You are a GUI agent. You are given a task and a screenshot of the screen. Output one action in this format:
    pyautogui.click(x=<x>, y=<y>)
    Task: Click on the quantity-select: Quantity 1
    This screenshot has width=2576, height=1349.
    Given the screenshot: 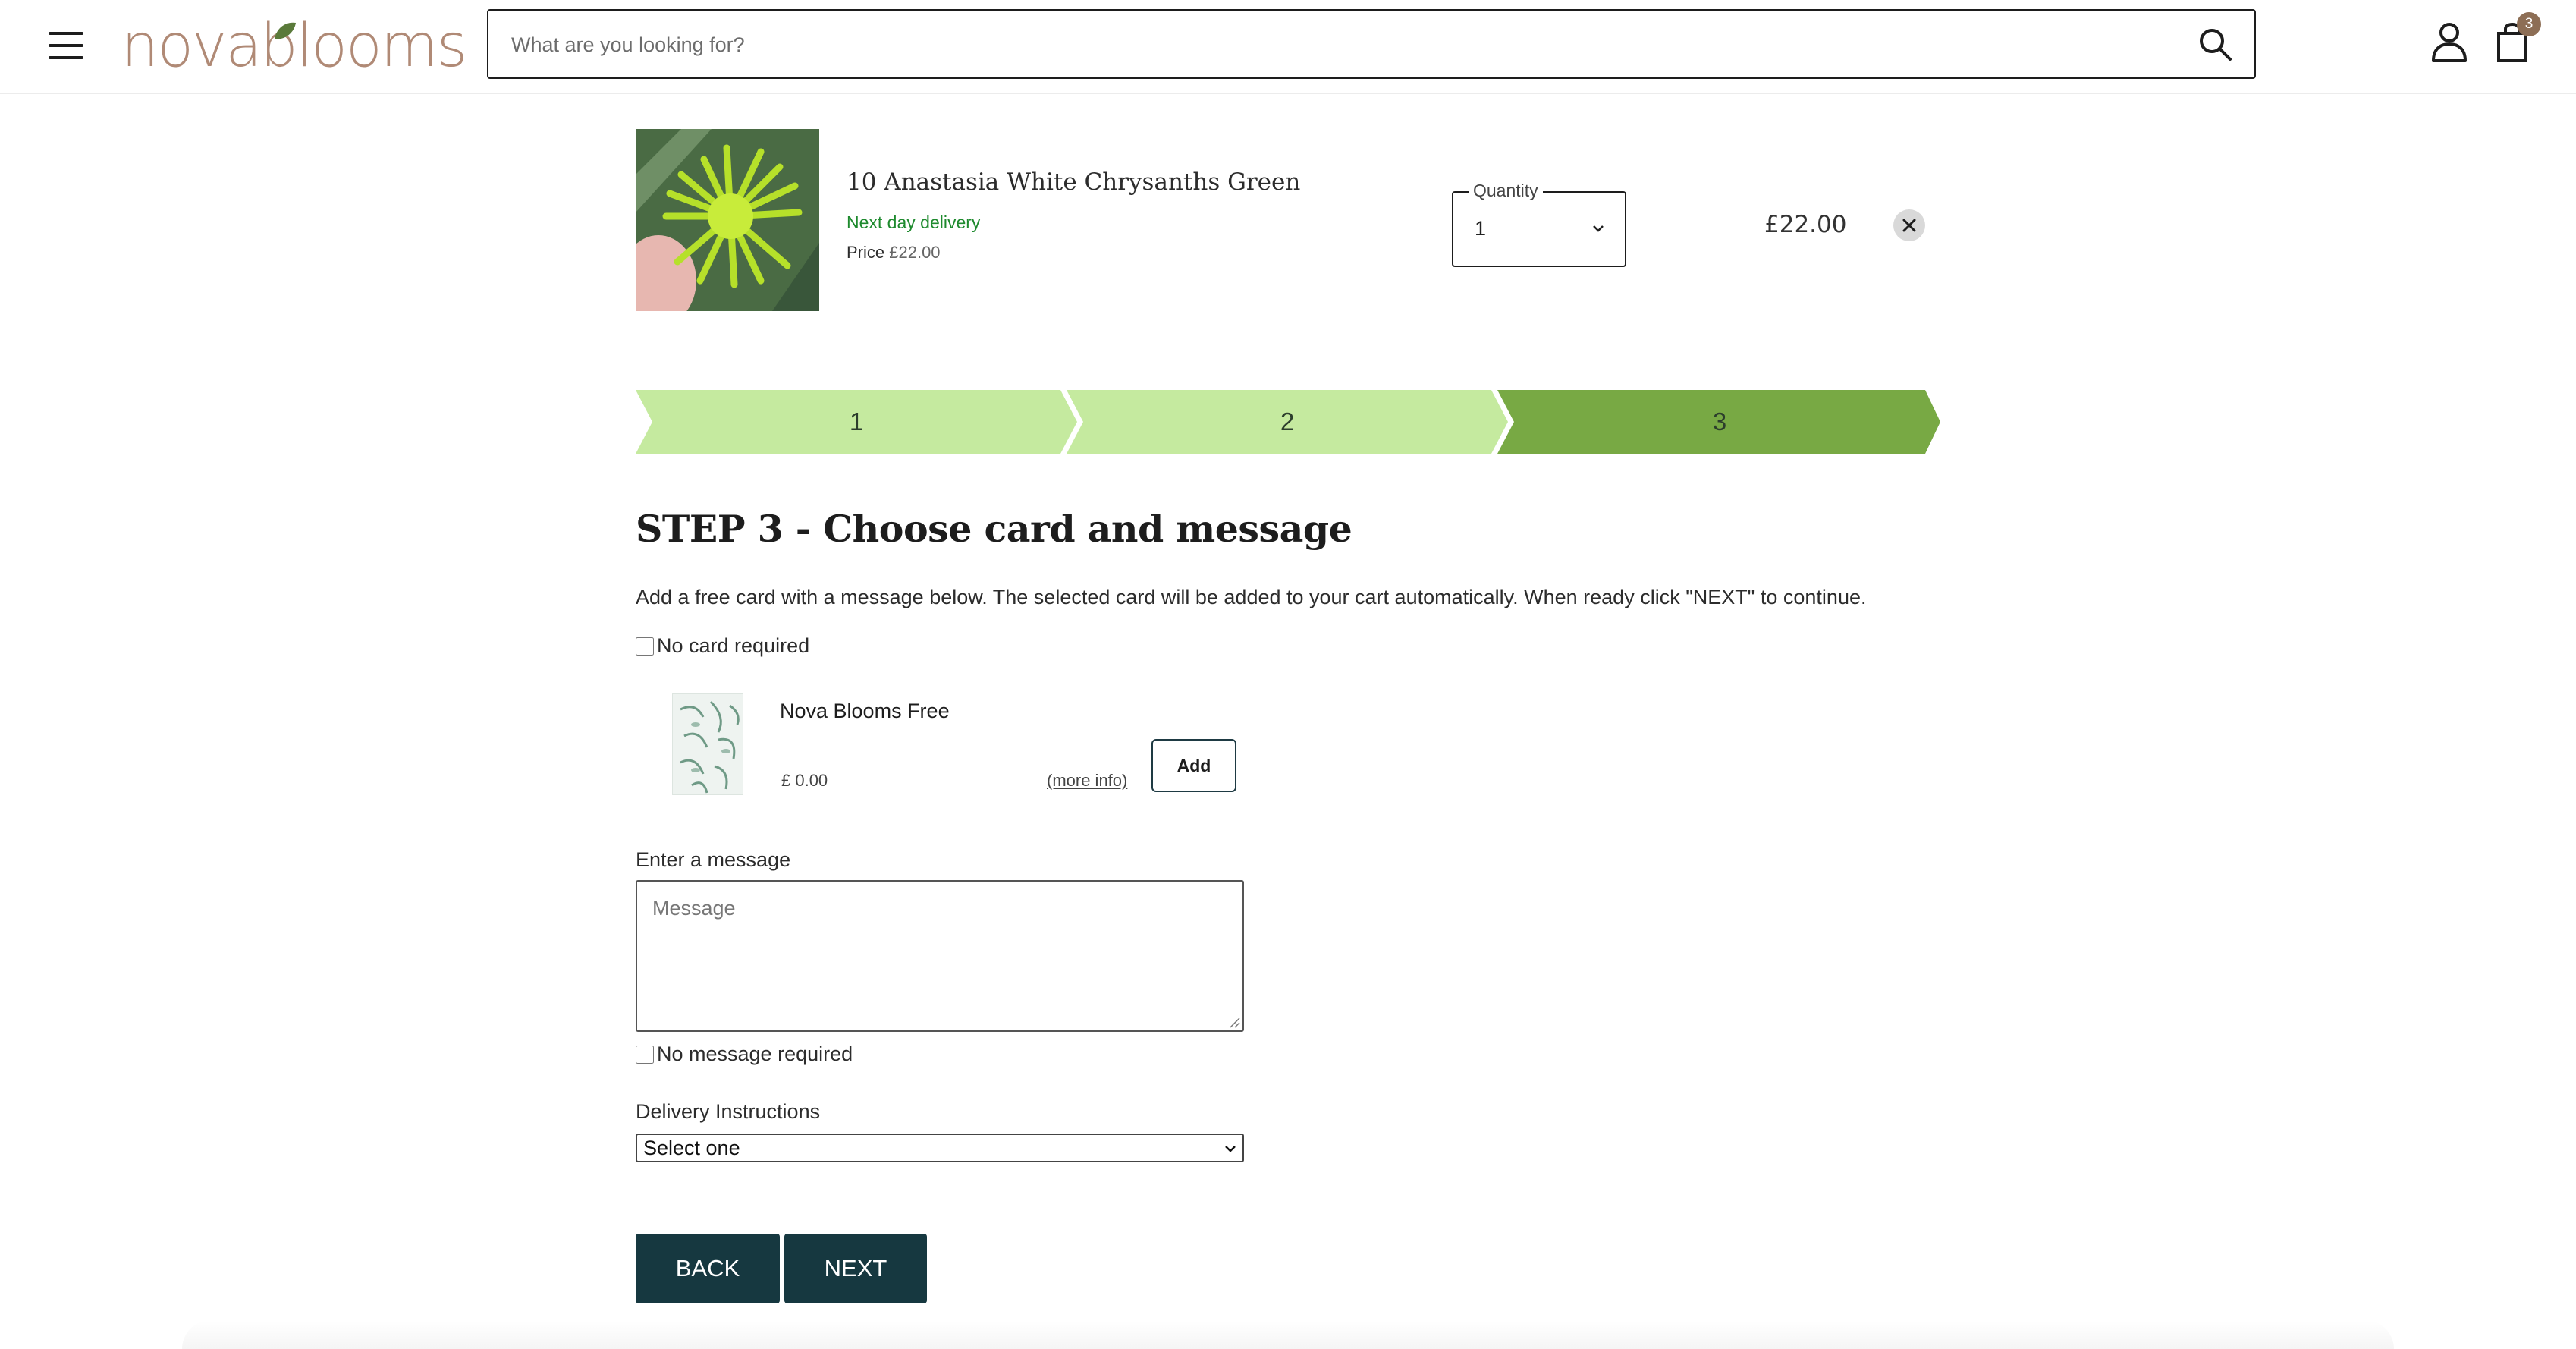 What is the action you would take?
    pyautogui.click(x=1539, y=224)
    